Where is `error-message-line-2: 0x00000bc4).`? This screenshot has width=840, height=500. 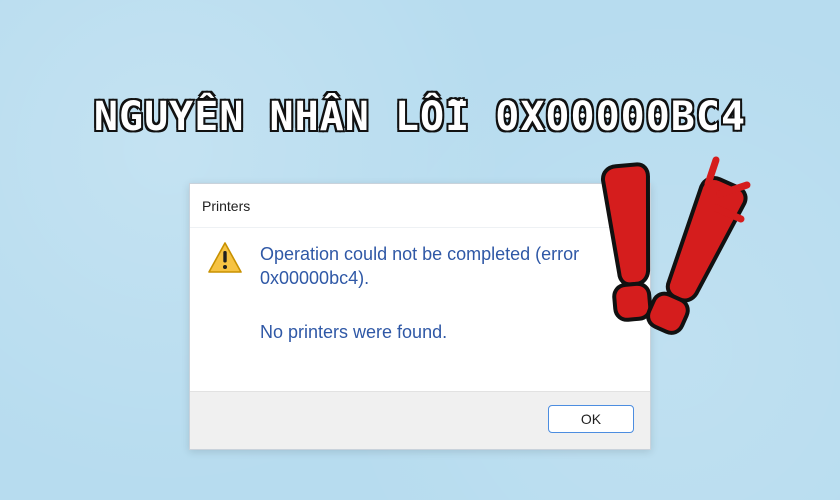
error-message-line-2: 0x00000bc4). is located at coordinates (315, 278).